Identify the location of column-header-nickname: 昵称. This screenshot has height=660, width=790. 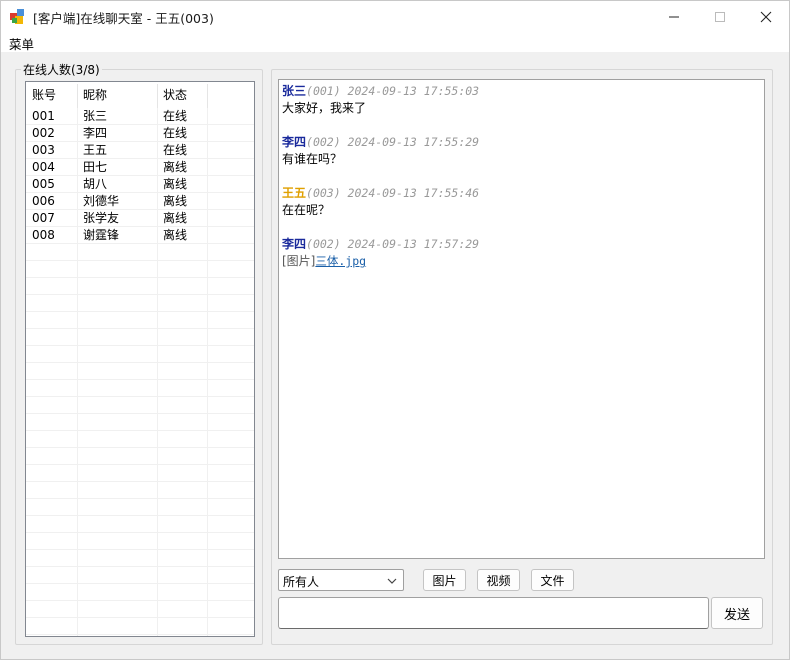
(117, 95).